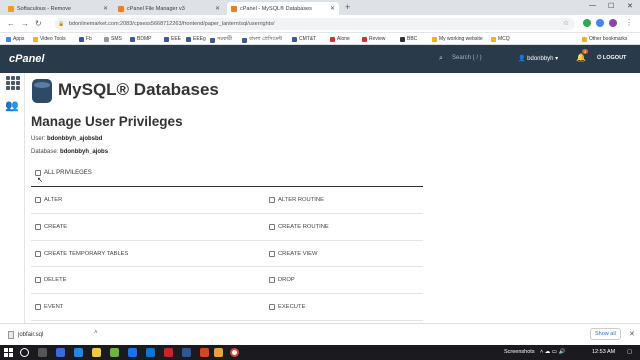 The image size is (640, 360). Describe the element at coordinates (566, 24) in the screenshot. I see `bookmark-star-icon: ☆` at that location.